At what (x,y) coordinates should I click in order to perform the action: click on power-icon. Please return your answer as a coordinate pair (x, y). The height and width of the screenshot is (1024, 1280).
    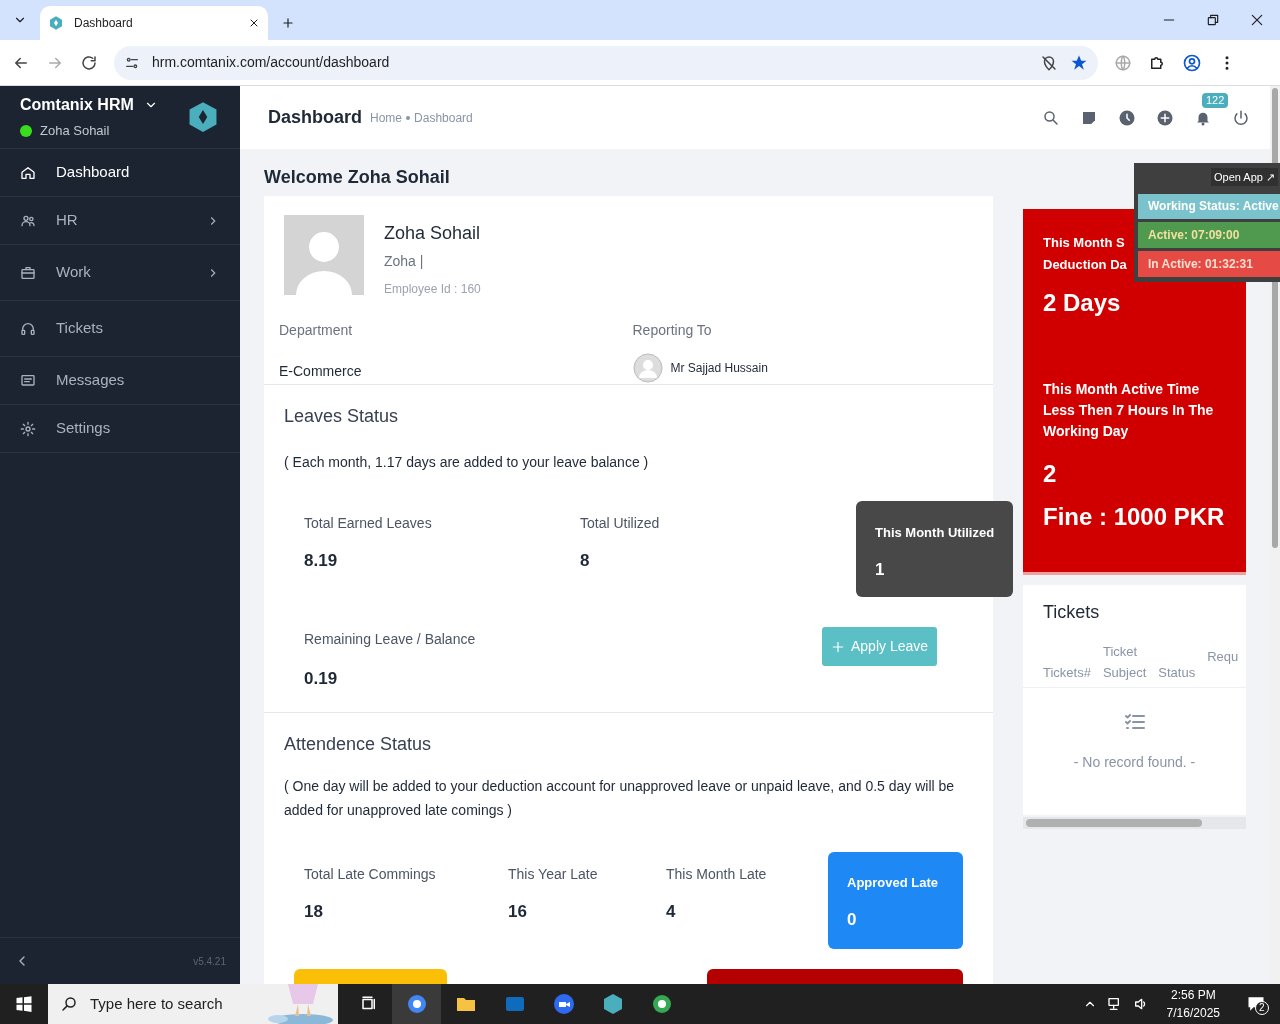
    Looking at the image, I should click on (1241, 117).